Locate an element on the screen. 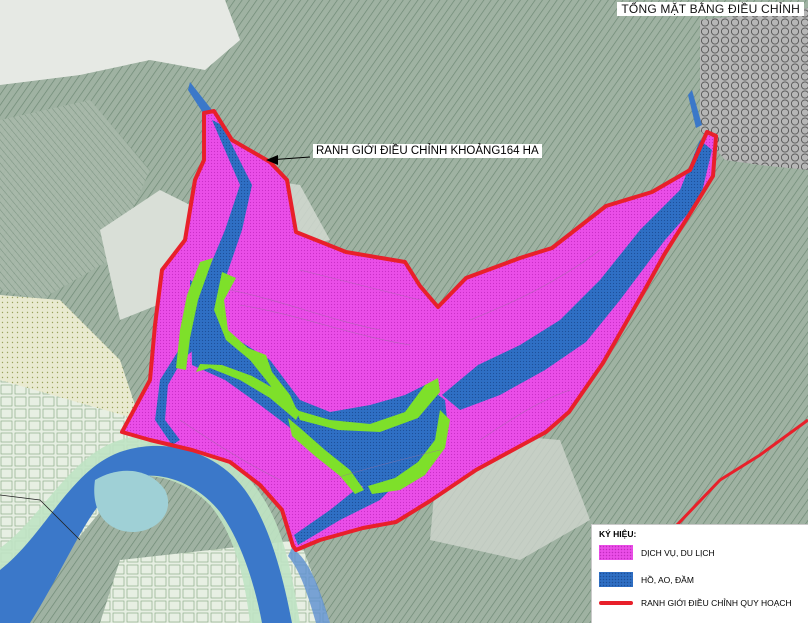 Image resolution: width=808 pixels, height=623 pixels. legend-title: KÝ HIỆU: is located at coordinates (618, 534).